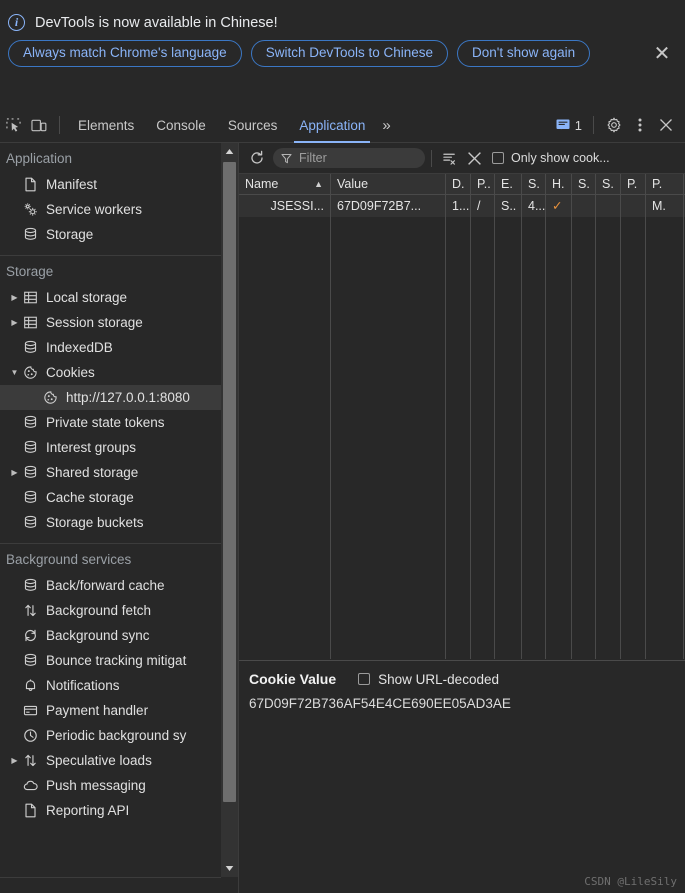 The height and width of the screenshot is (893, 685). I want to click on sort-ascending-icon: ▲, so click(318, 184).